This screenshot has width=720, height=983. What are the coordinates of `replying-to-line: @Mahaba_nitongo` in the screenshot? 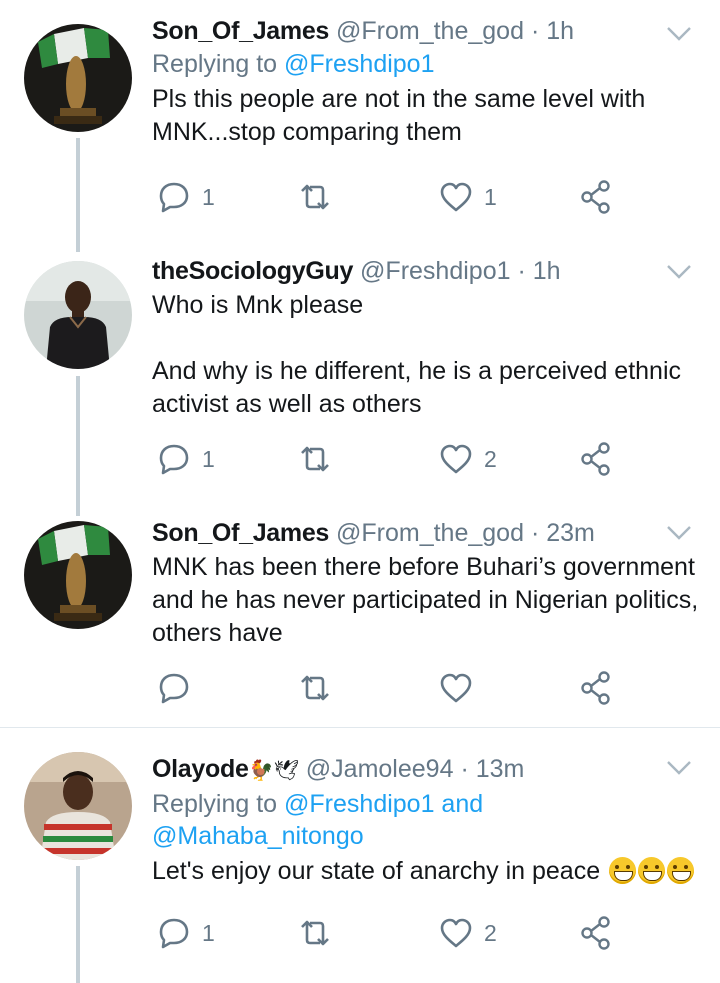 It's located at (426, 836).